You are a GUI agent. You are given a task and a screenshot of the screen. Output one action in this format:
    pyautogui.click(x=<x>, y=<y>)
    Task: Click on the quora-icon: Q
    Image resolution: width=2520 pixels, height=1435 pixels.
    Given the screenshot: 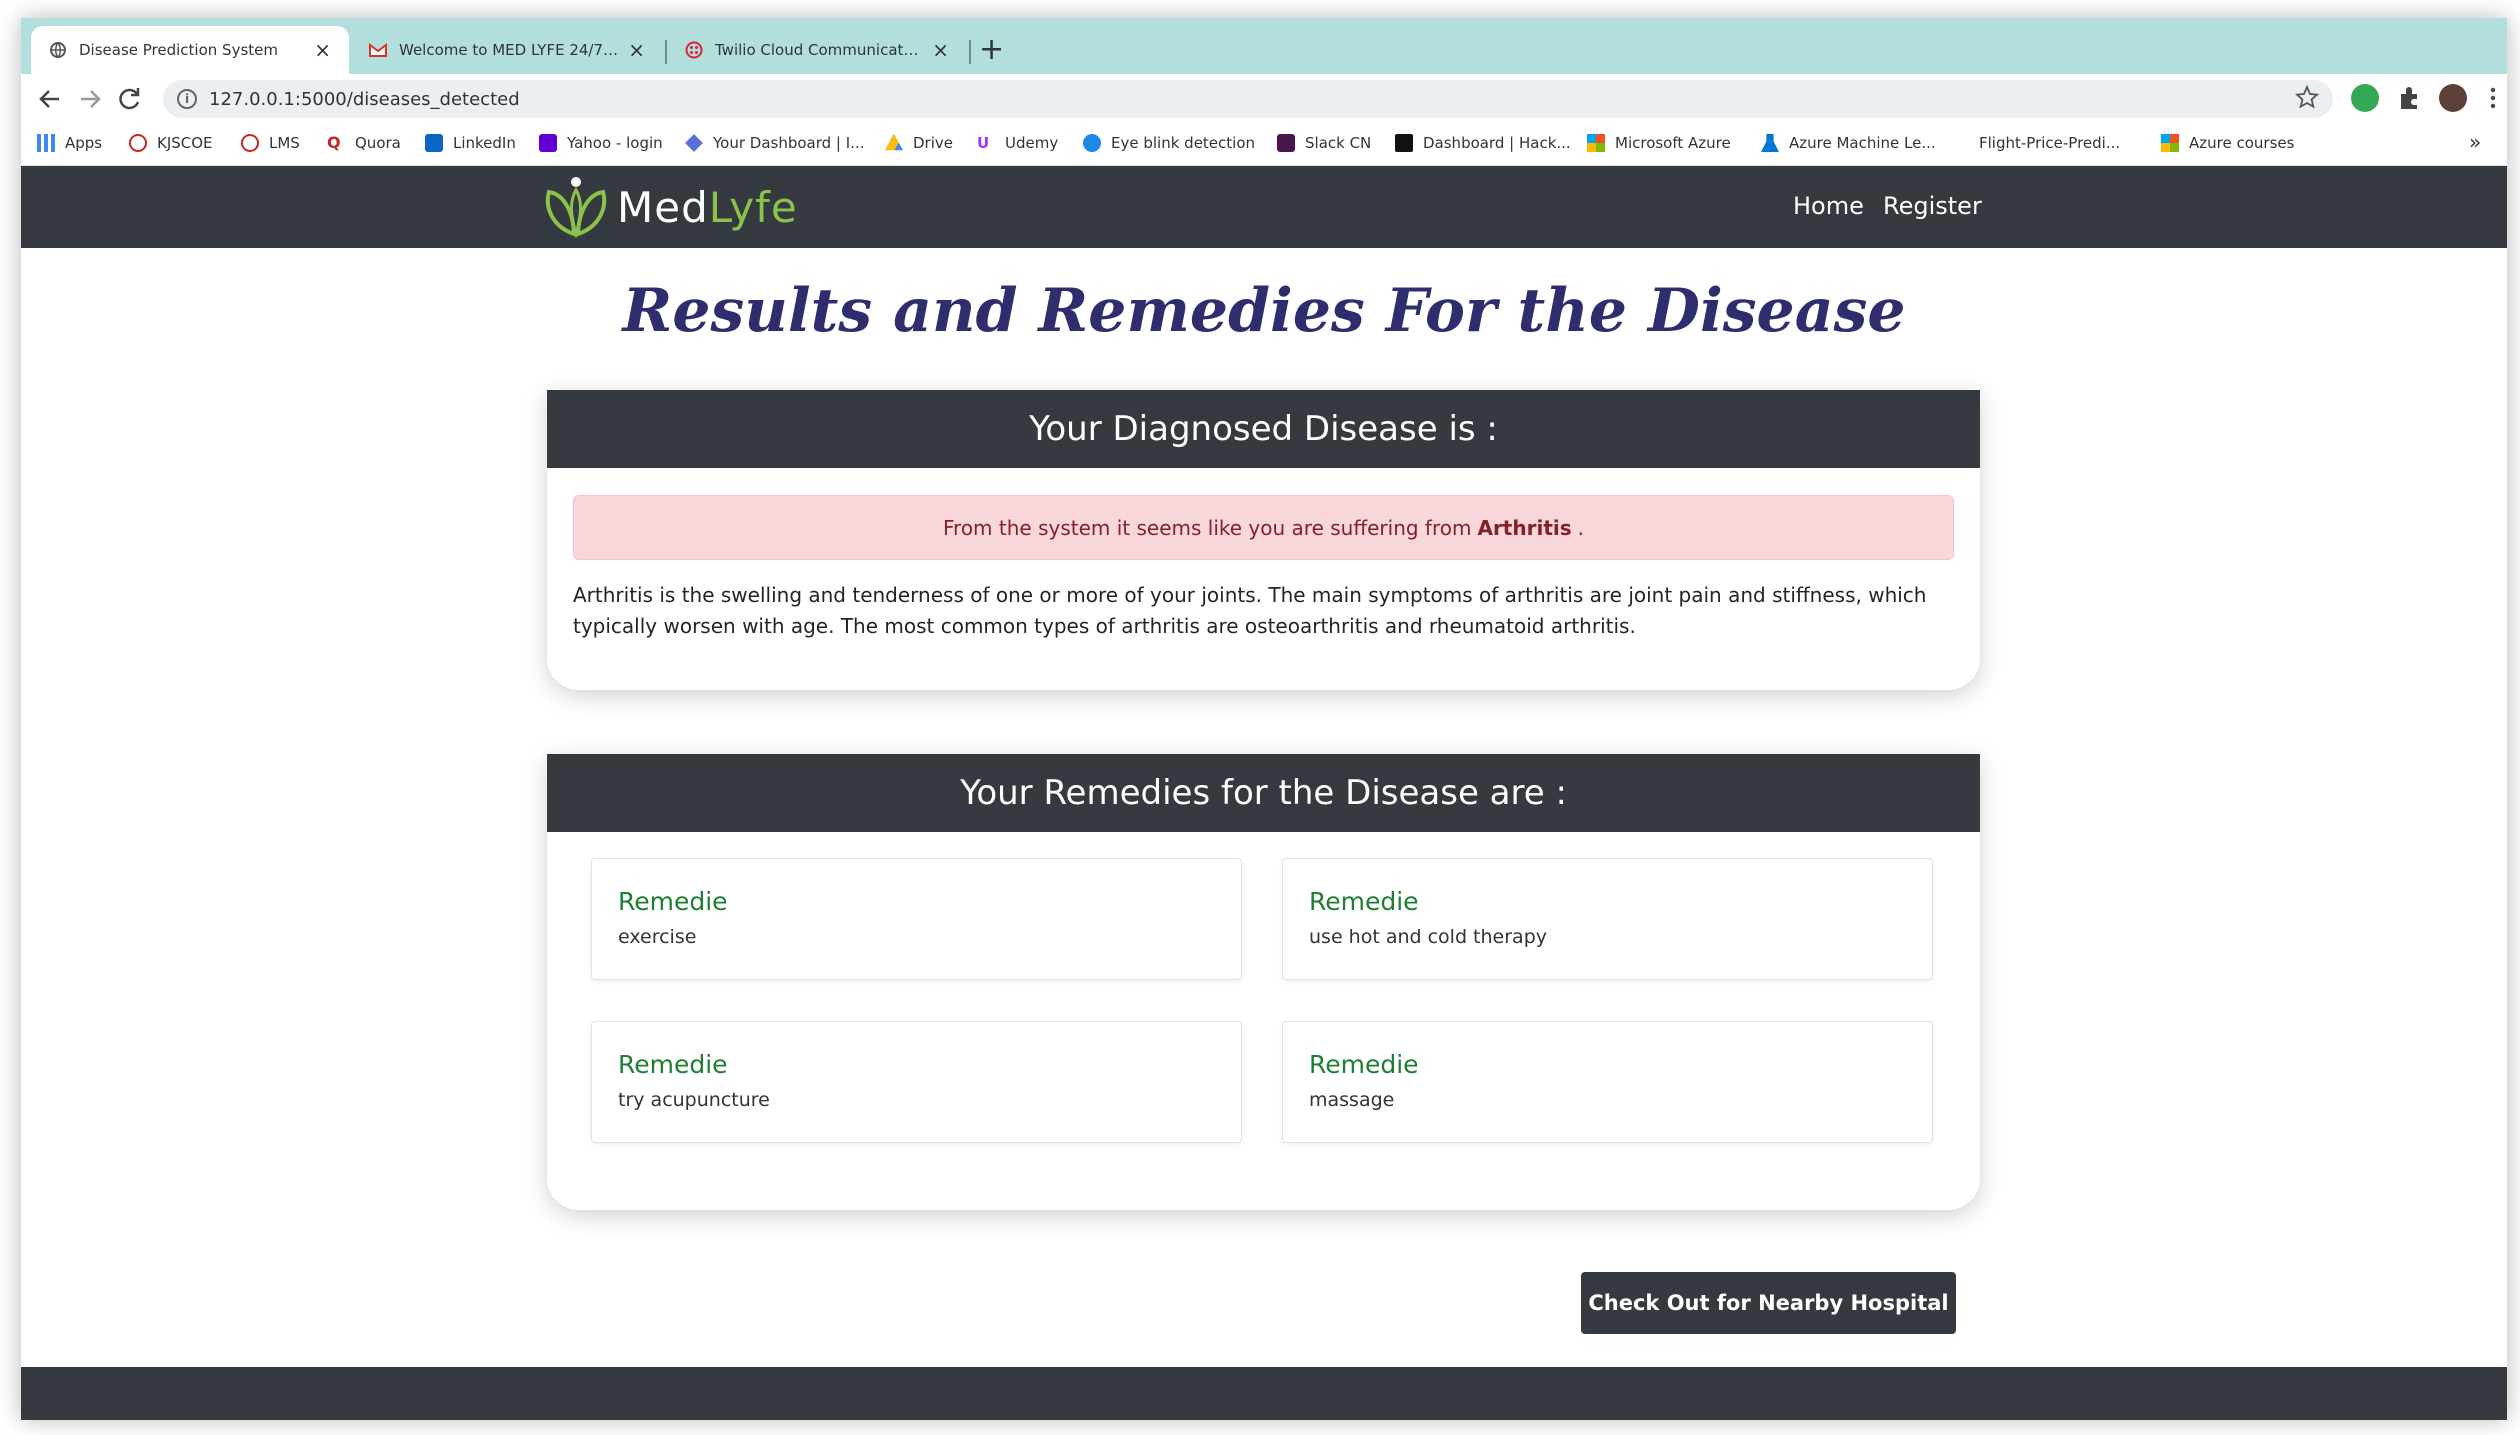 What is the action you would take?
    pyautogui.click(x=334, y=142)
    